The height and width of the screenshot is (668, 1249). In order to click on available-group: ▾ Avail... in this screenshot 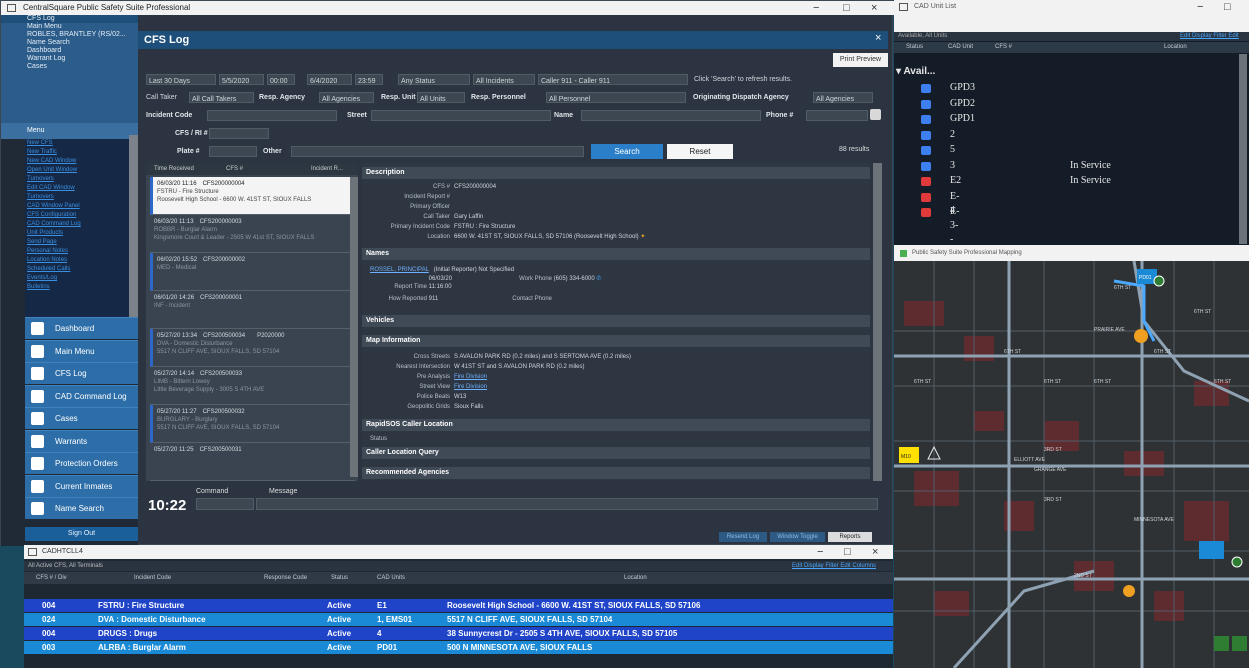, I will do `click(915, 71)`.